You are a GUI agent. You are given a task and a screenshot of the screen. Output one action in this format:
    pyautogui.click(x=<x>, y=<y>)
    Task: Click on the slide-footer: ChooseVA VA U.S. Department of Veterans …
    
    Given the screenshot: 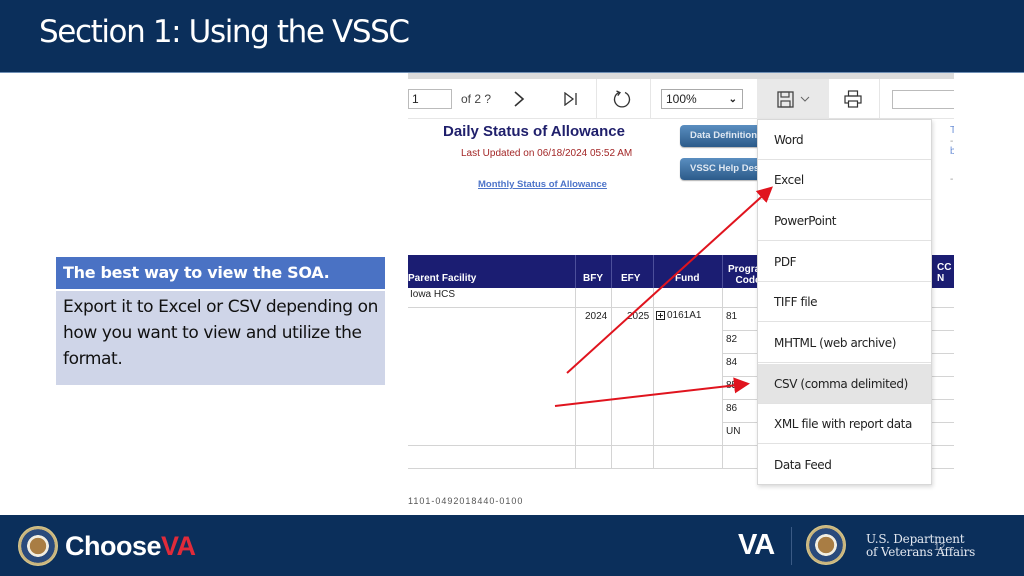 What is the action you would take?
    pyautogui.click(x=512, y=545)
    